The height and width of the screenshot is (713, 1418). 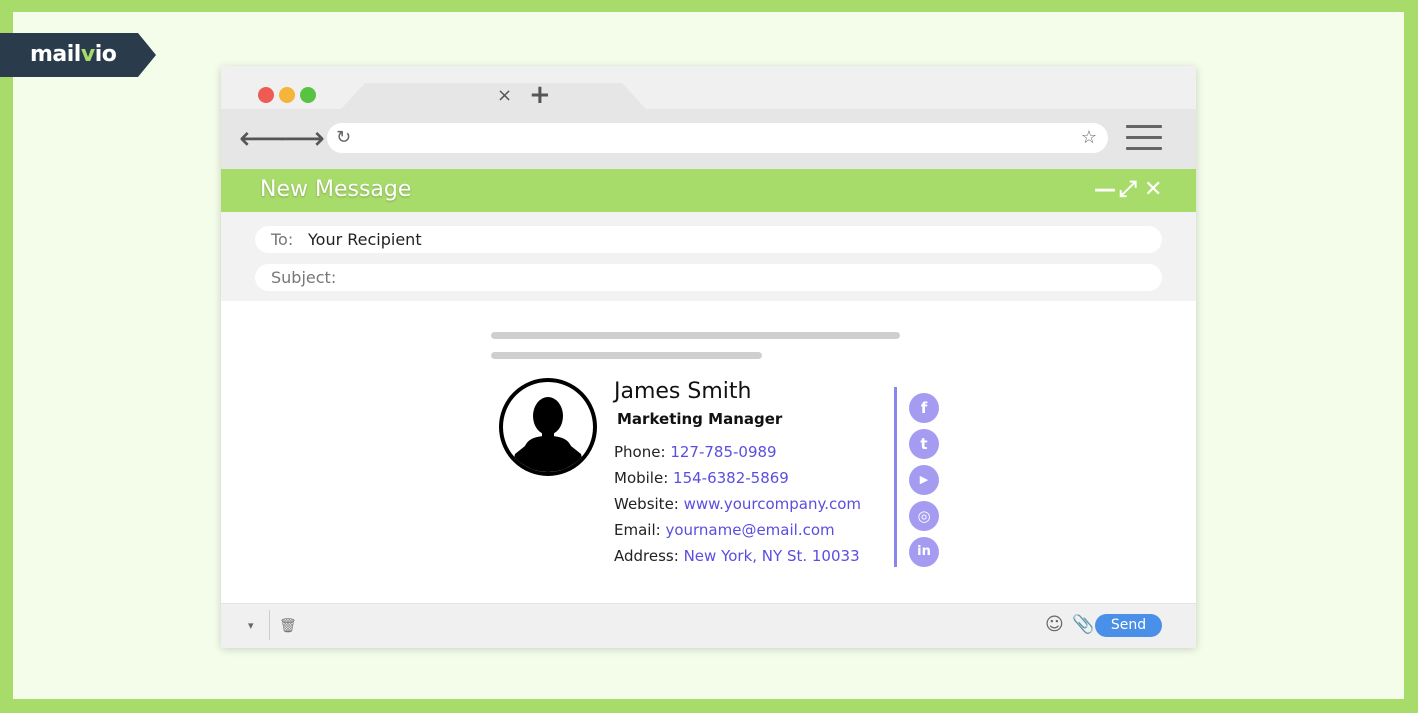 What do you see at coordinates (895, 477) in the screenshot?
I see `signature-divider` at bounding box center [895, 477].